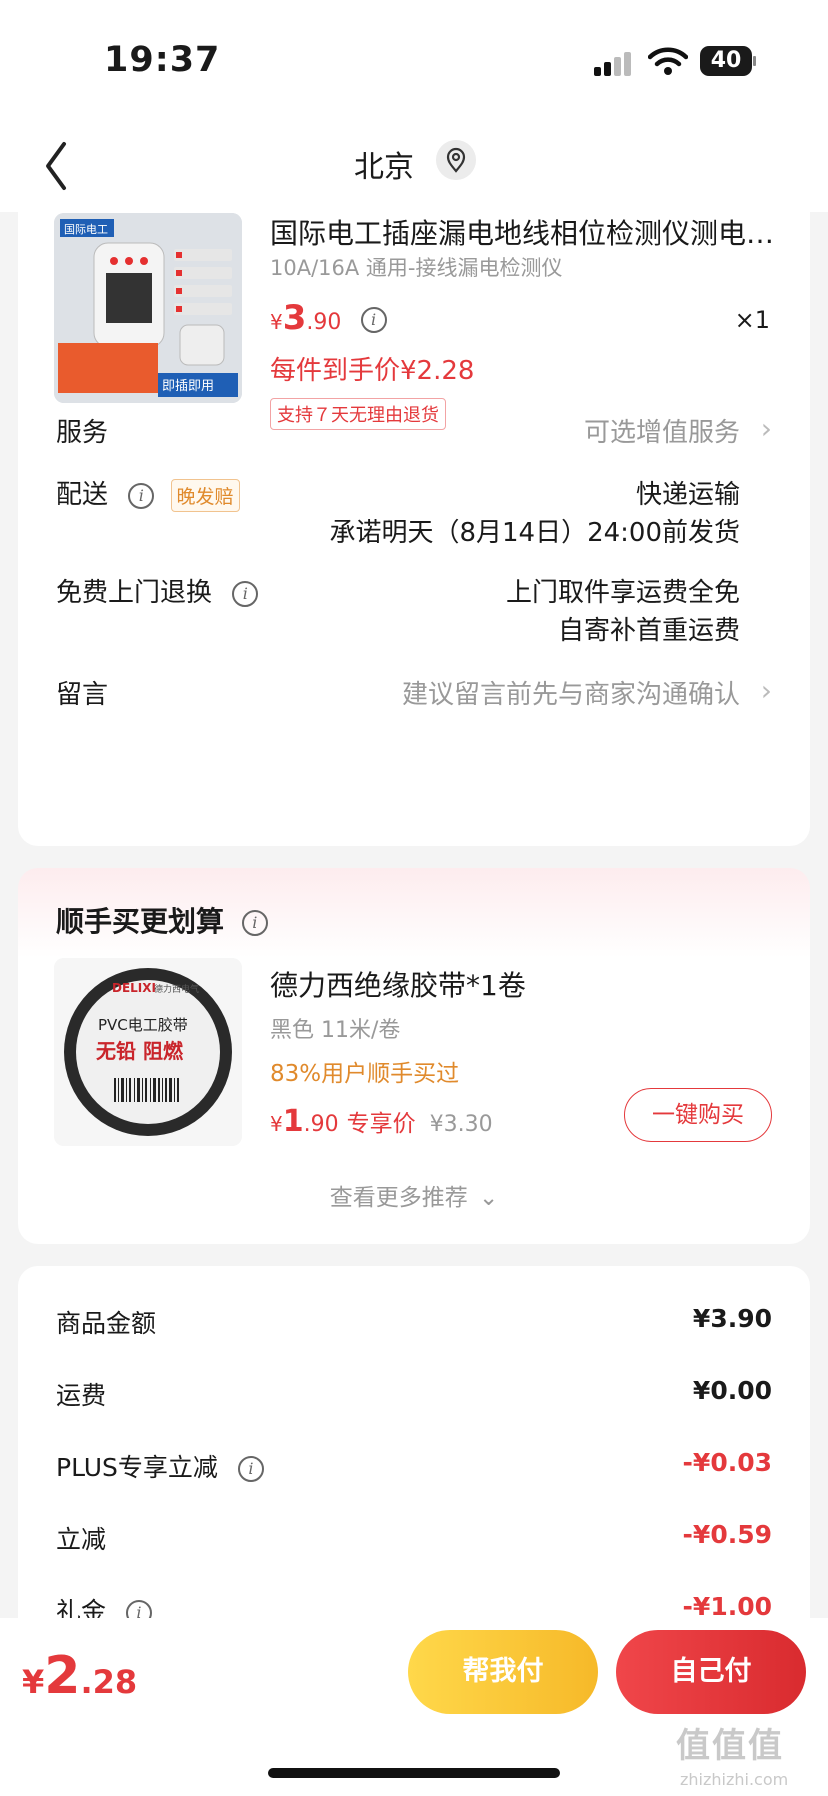 The height and width of the screenshot is (1796, 828). Describe the element at coordinates (711, 1672) in the screenshot. I see `pay-myself-button: 自己付` at that location.